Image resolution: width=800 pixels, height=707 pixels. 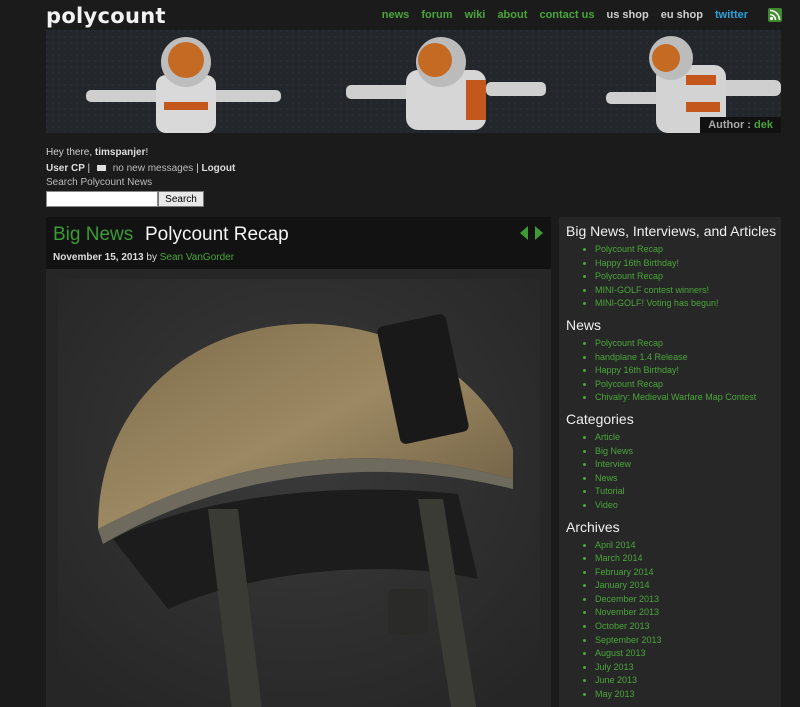 What do you see at coordinates (147, 152) in the screenshot?
I see `greeting-exclaim: !` at bounding box center [147, 152].